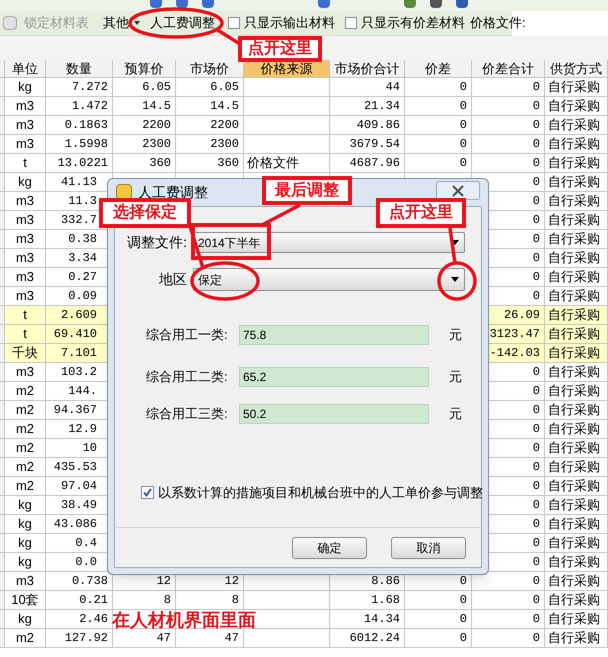  I want to click on table-cell: 千块, so click(25, 353).